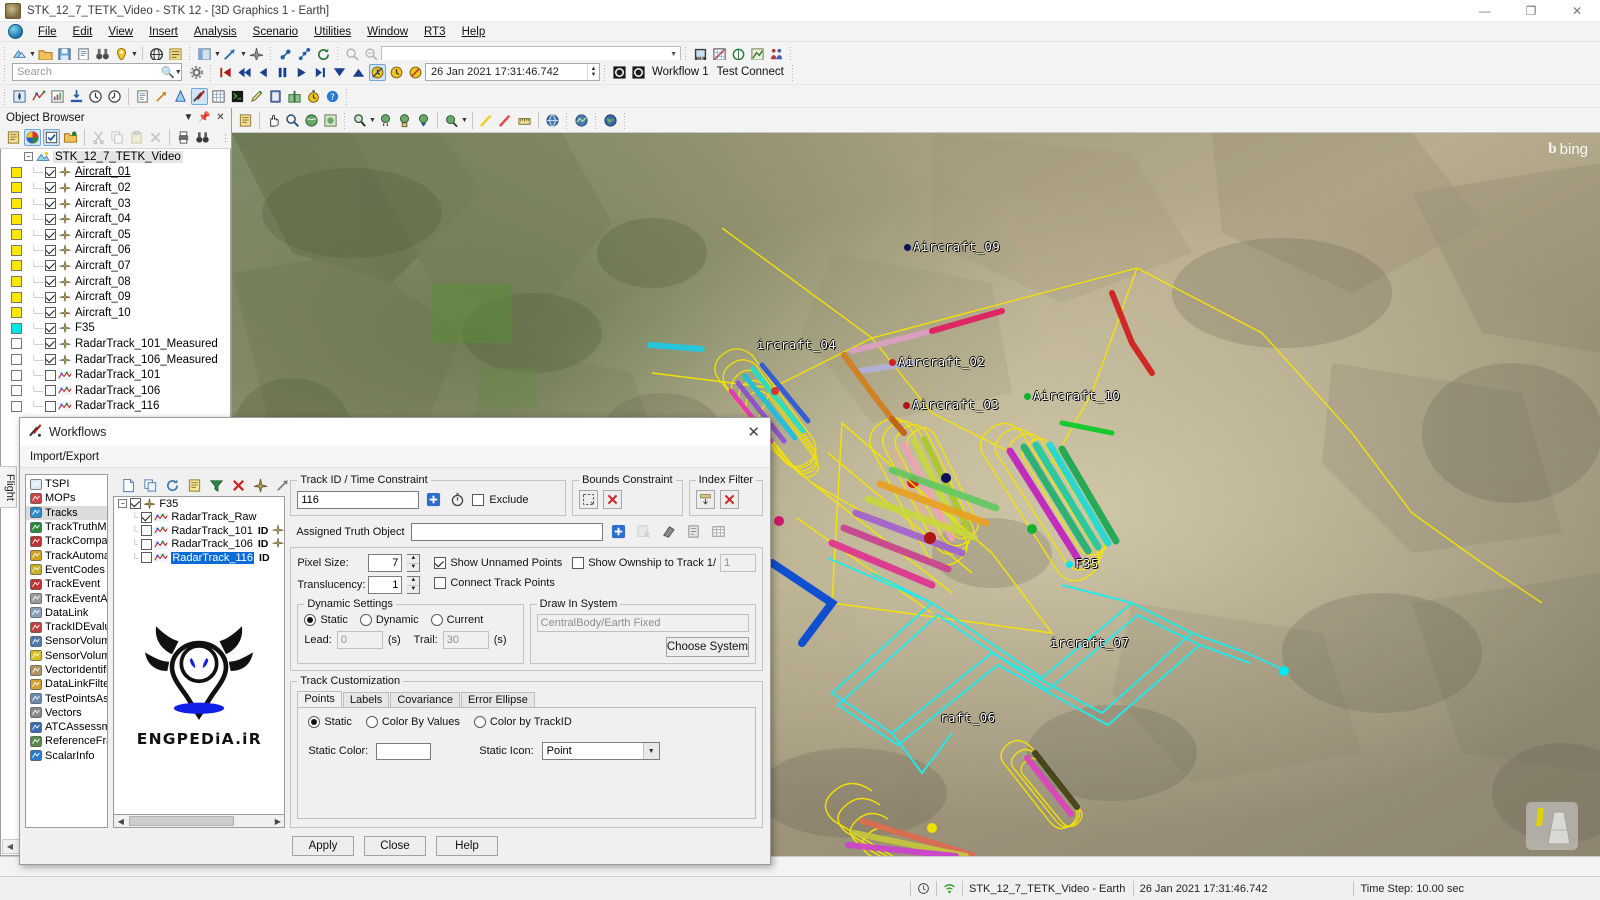 The height and width of the screenshot is (900, 1600). I want to click on show-unnamed-points-checkbox, so click(440, 563).